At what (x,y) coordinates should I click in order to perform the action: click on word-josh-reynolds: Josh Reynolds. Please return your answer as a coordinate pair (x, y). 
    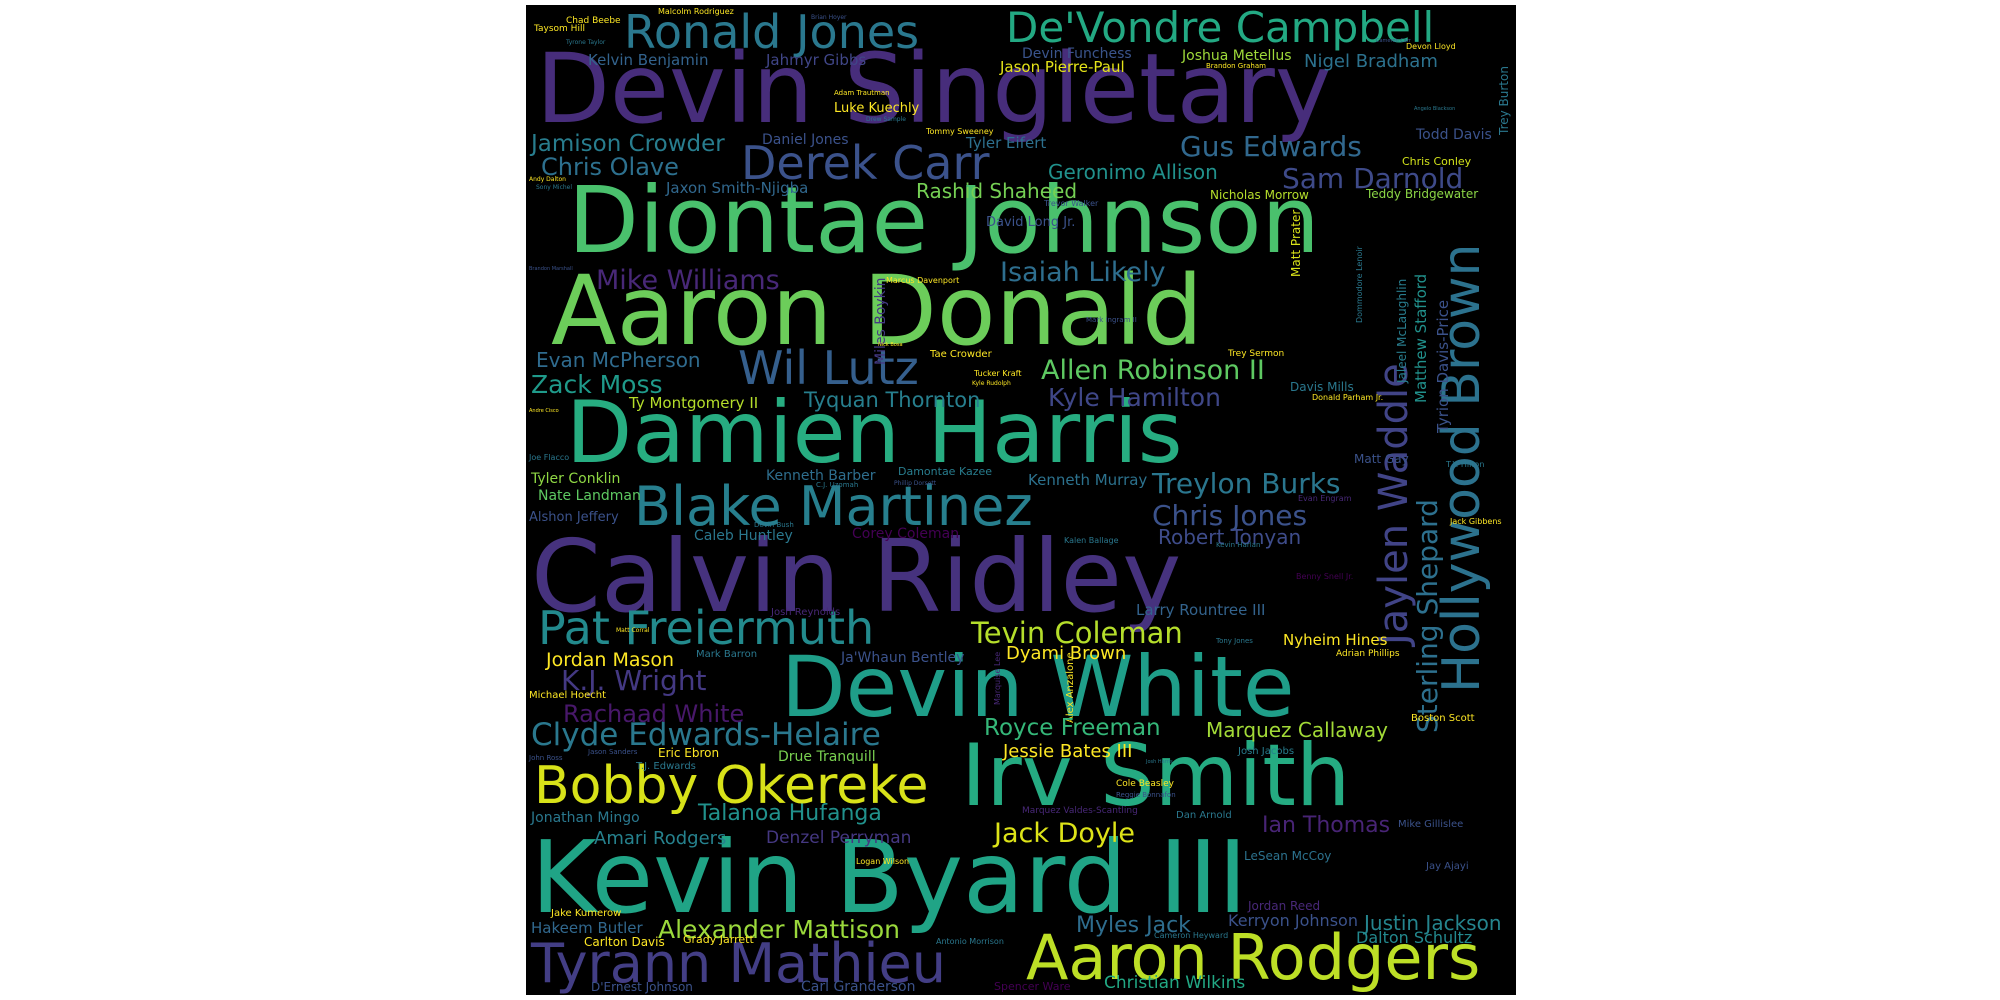
    Looking at the image, I should click on (806, 612).